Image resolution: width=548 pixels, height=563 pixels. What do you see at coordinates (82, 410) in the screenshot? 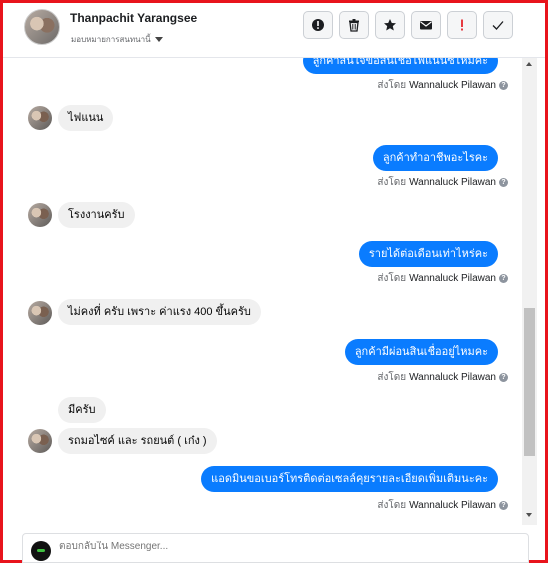
I see `incoming-message: มีครับ` at bounding box center [82, 410].